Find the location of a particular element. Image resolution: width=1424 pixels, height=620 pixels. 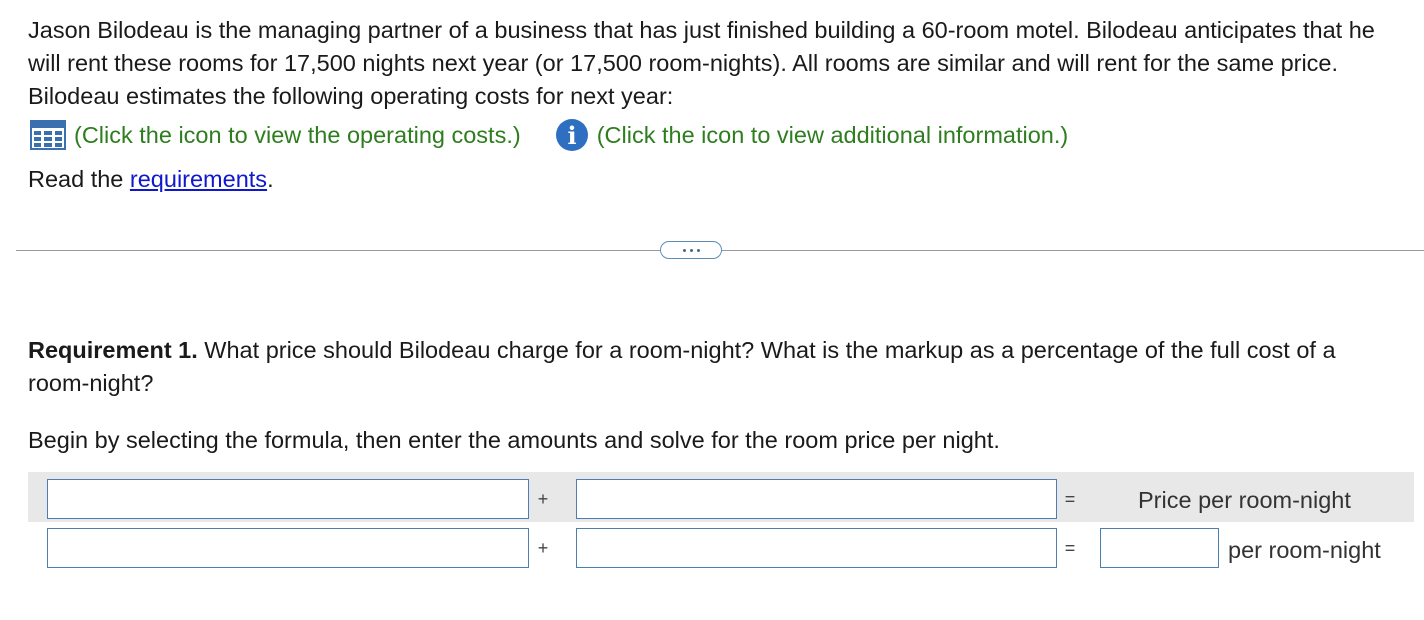

expand-button is located at coordinates (691, 250).